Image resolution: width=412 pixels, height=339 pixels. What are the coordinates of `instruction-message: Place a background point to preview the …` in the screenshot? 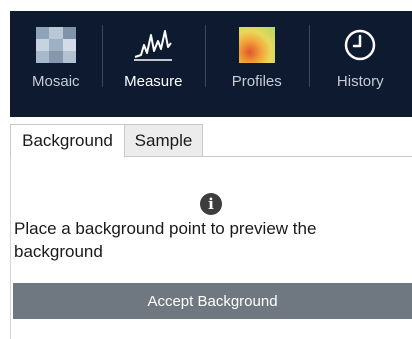 It's located at (165, 240).